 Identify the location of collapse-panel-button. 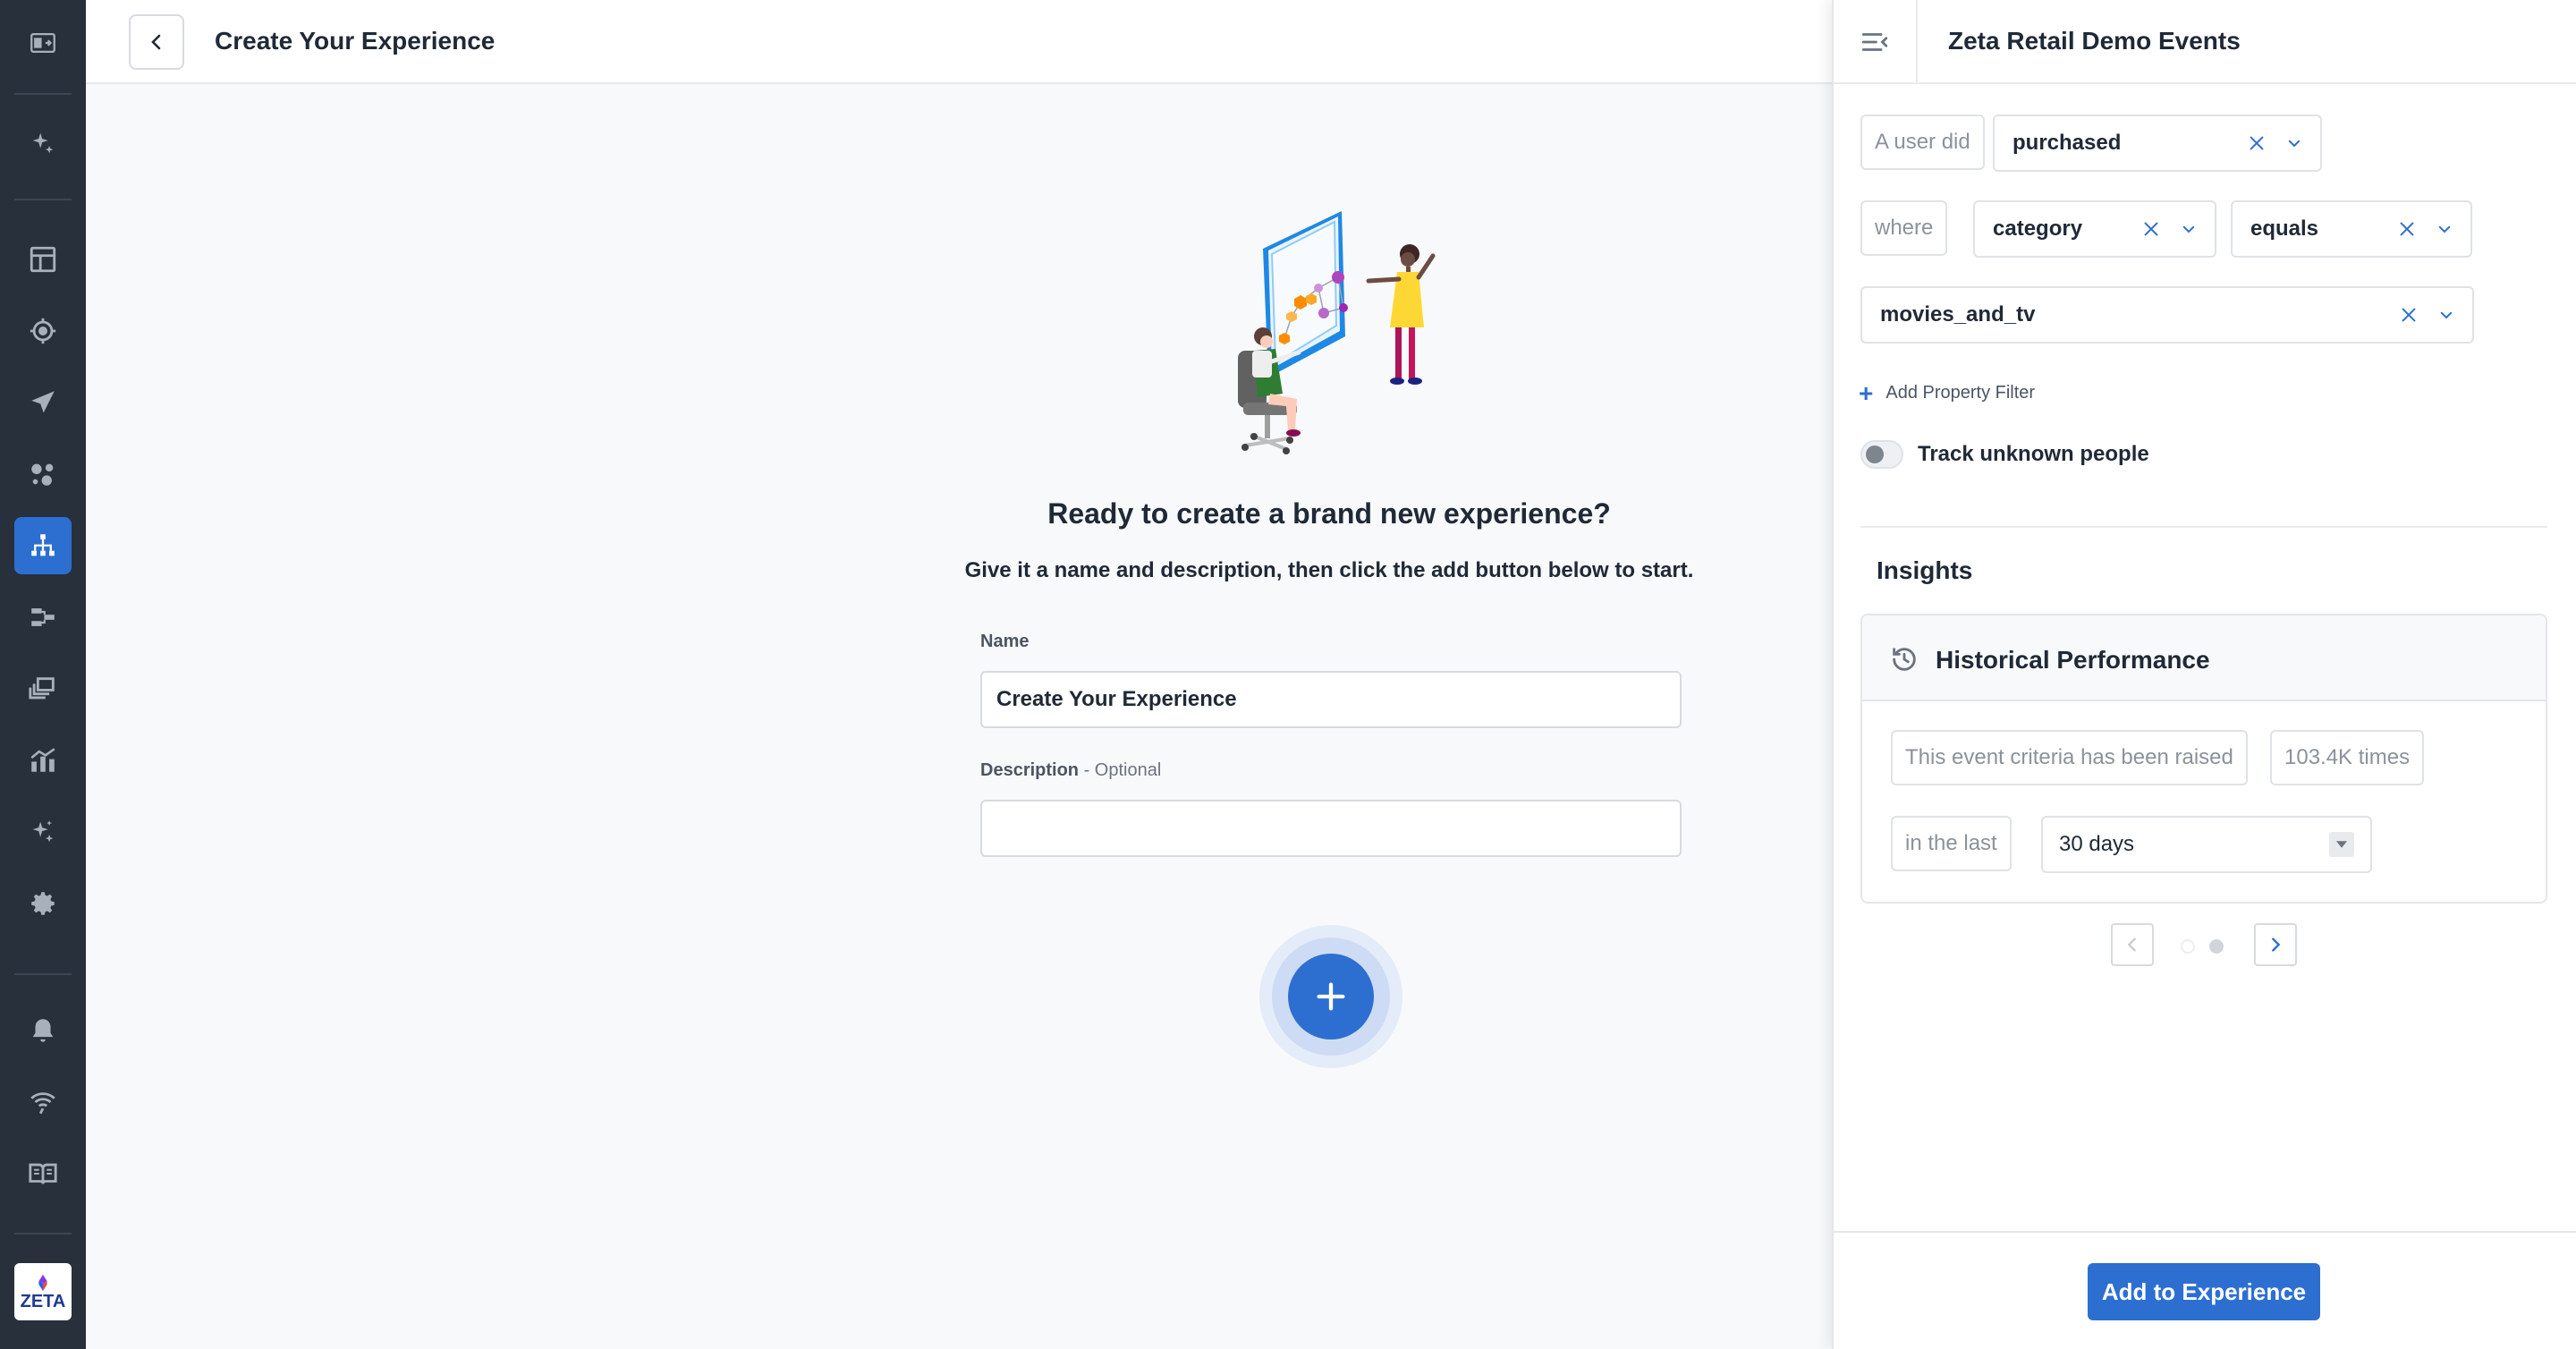
(1876, 42).